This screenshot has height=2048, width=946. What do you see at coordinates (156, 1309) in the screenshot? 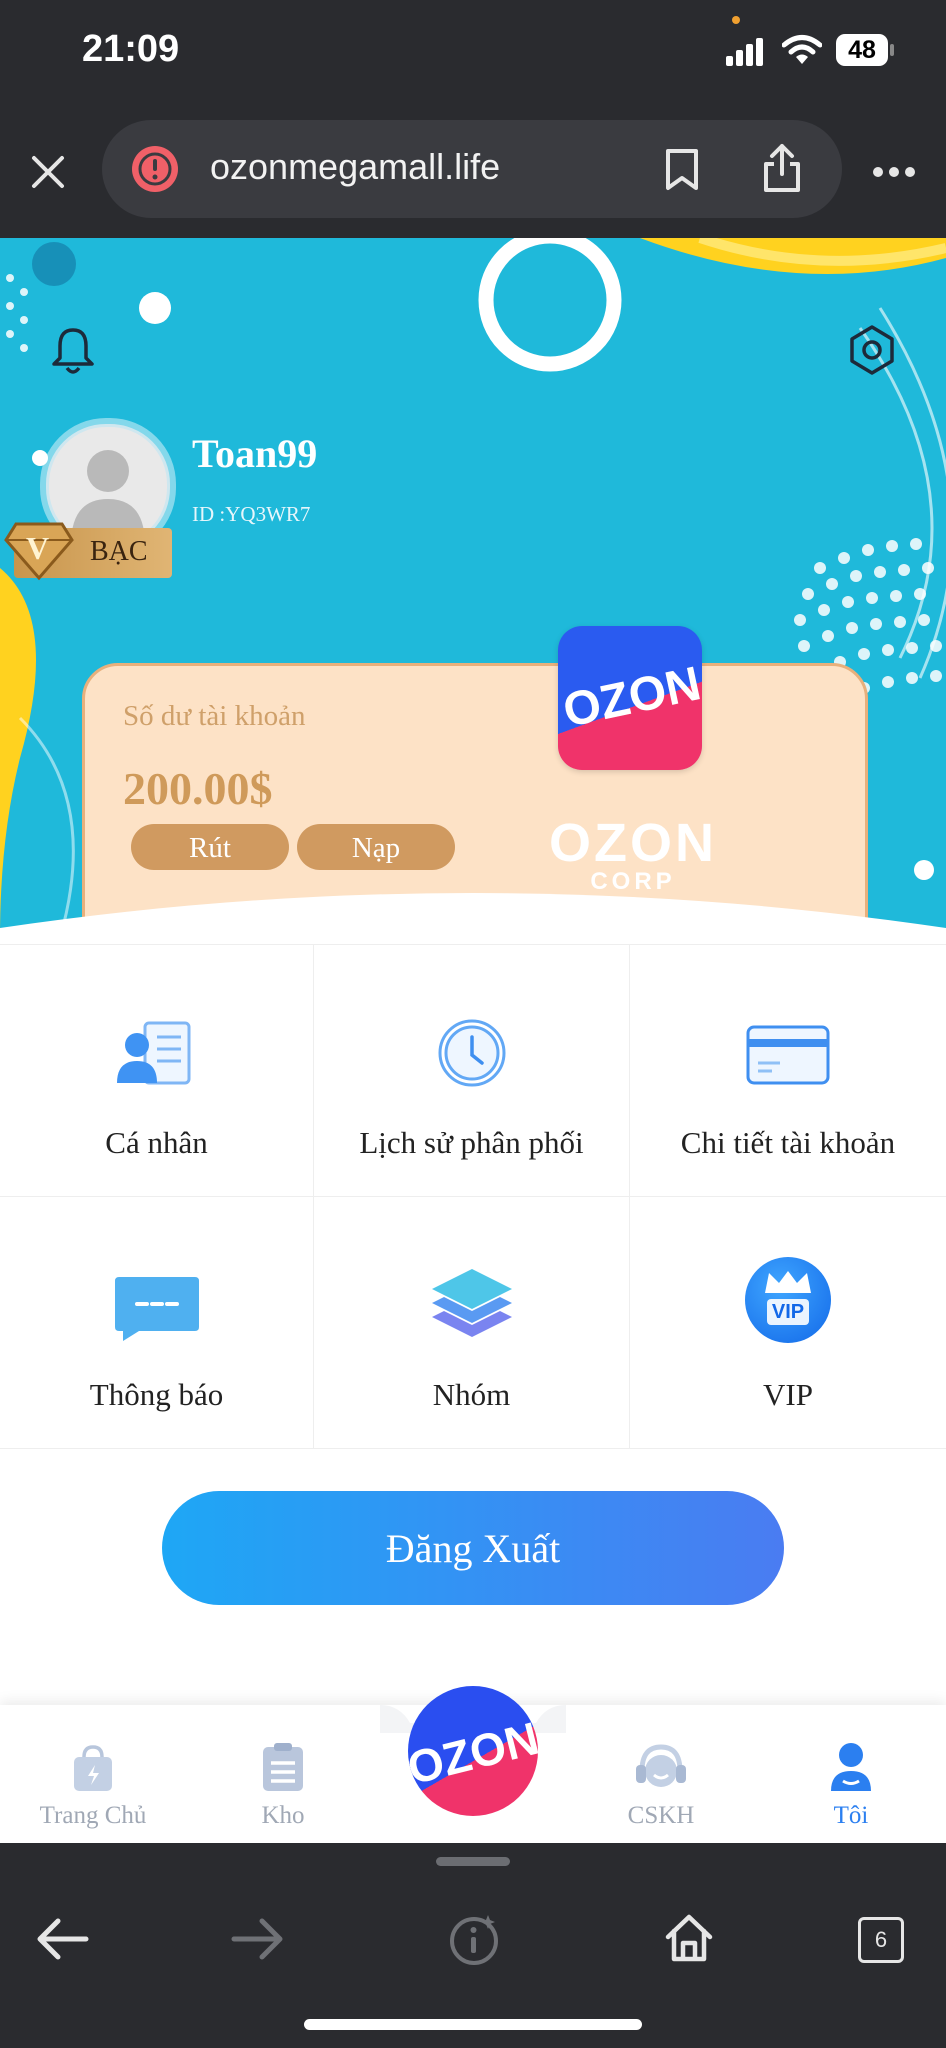
I see `message-icon` at bounding box center [156, 1309].